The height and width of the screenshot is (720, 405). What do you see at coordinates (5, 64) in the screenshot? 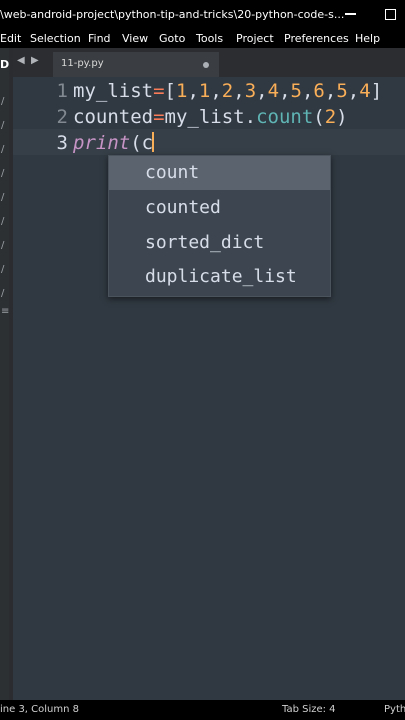
I see `sidebar-label: D` at bounding box center [5, 64].